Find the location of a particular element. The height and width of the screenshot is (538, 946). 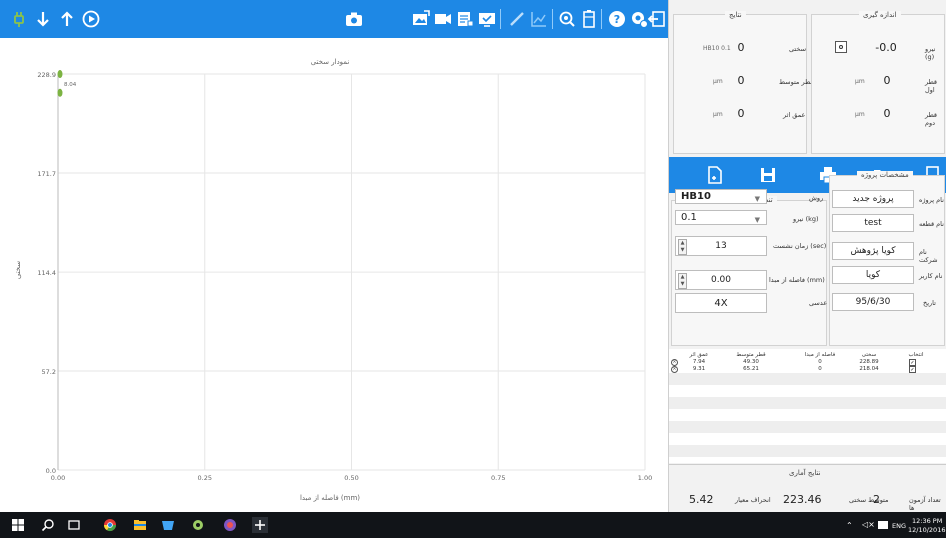

measure-unit-d1: µm is located at coordinates (860, 81).